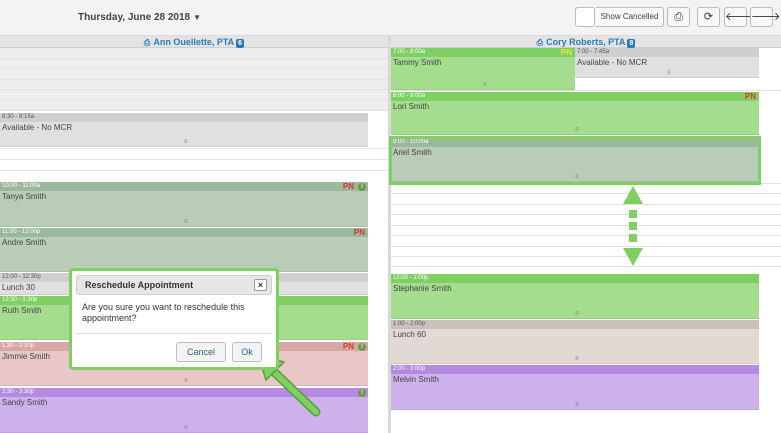 This screenshot has height=433, width=781. Describe the element at coordinates (247, 352) in the screenshot. I see `ok-button: Ok` at that location.